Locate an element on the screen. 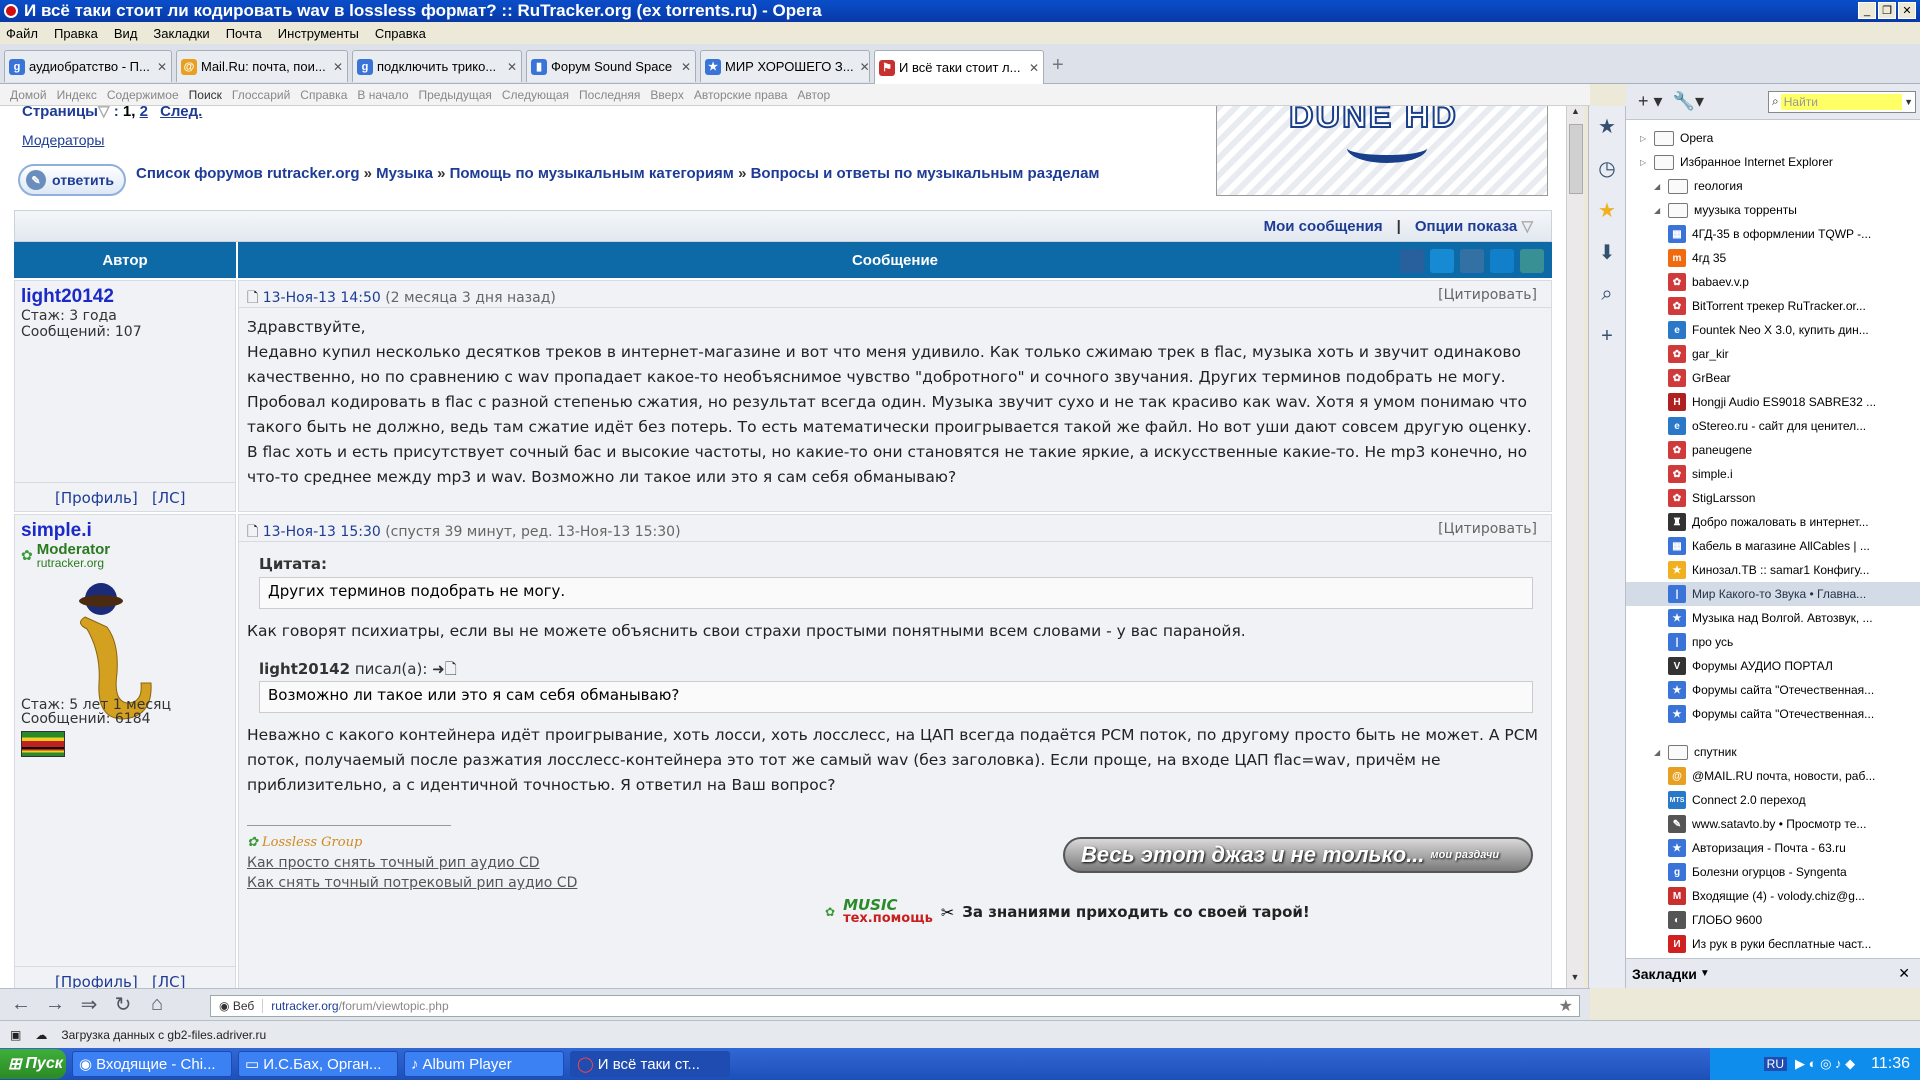  bookmark-item: V Форумы АУДИО ПОРТАЛ is located at coordinates (1773, 666).